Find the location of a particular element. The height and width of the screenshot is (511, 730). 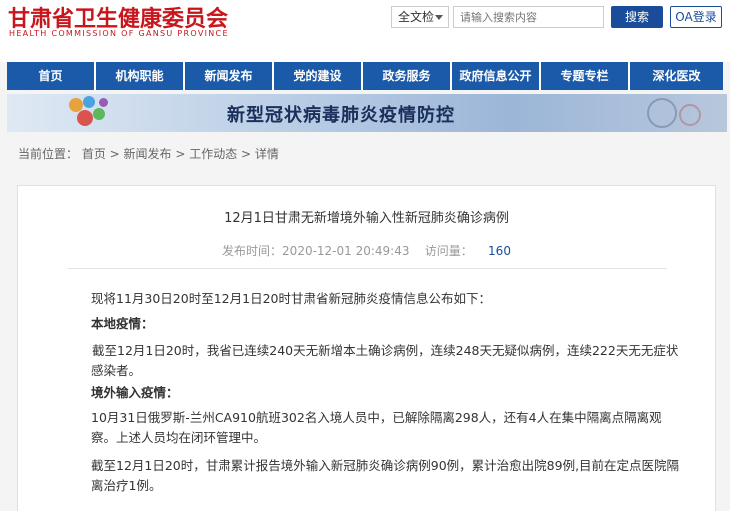

views-label: 访问量： is located at coordinates (448, 251).